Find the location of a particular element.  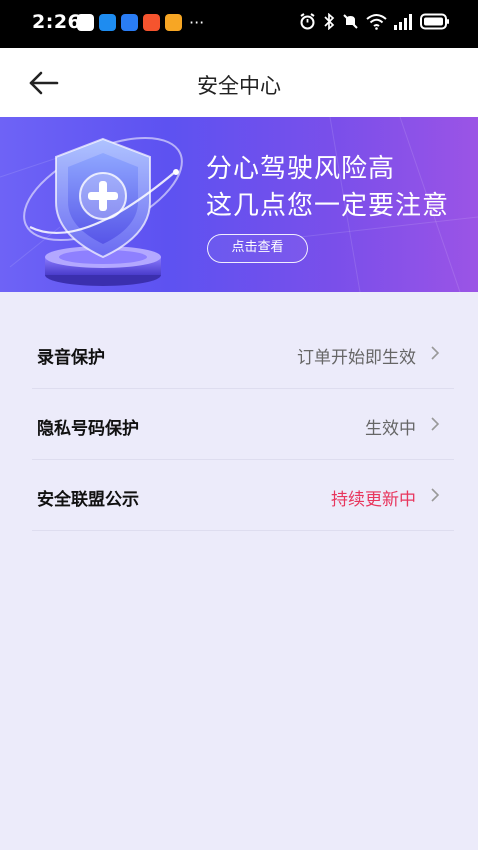

wifi-icon is located at coordinates (376, 22).